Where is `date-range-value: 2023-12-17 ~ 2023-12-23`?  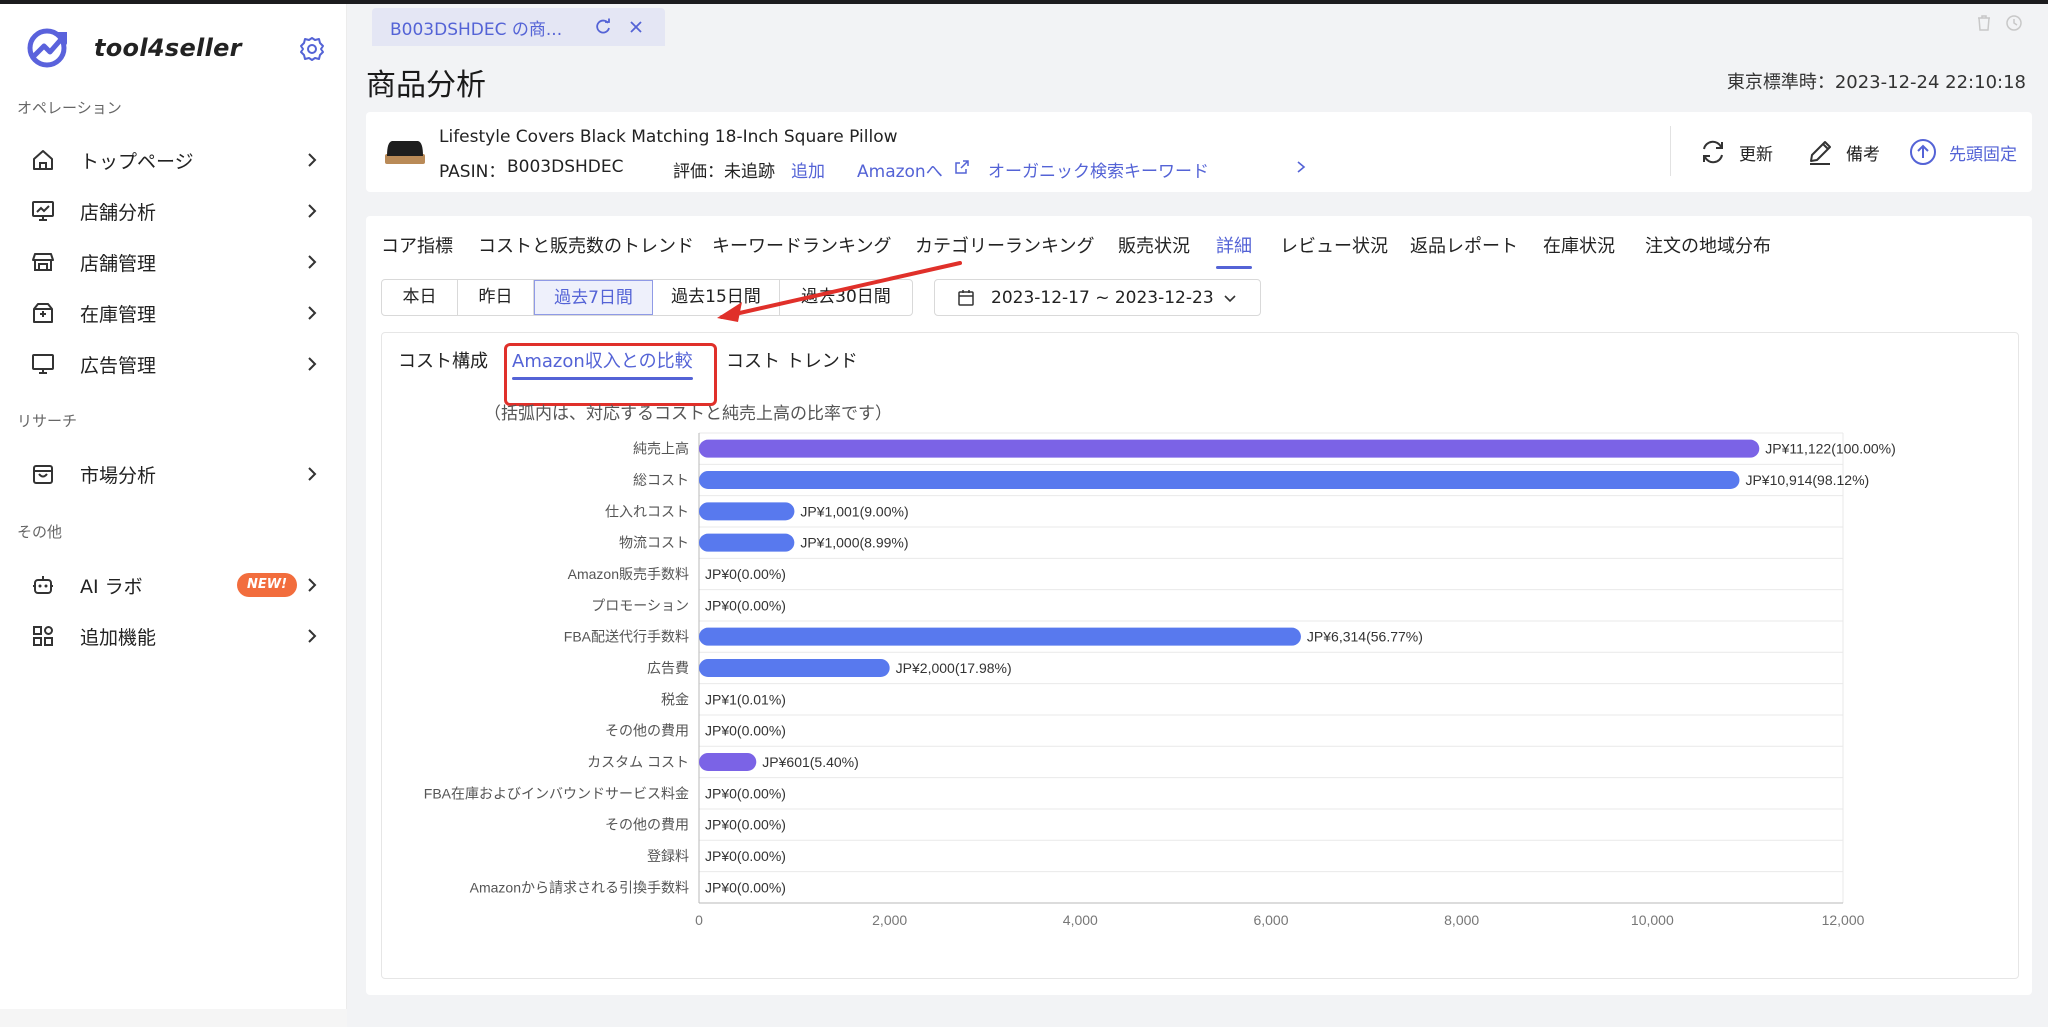 date-range-value: 2023-12-17 ~ 2023-12-23 is located at coordinates (1102, 297).